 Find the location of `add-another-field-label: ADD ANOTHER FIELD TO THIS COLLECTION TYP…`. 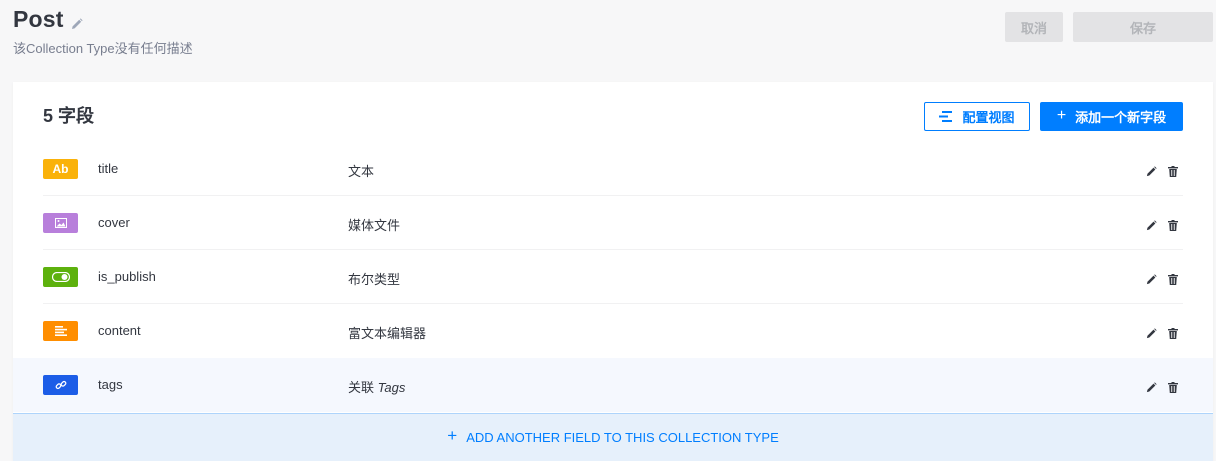

add-another-field-label: ADD ANOTHER FIELD TO THIS COLLECTION TYP… is located at coordinates (622, 437).